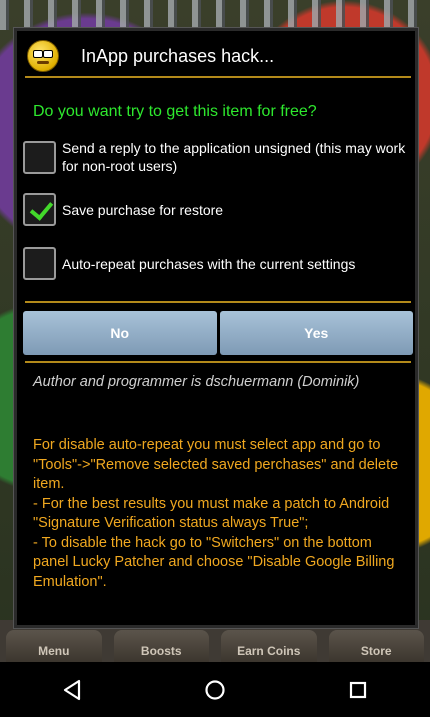  Describe the element at coordinates (218, 302) in the screenshot. I see `options-divider` at that location.